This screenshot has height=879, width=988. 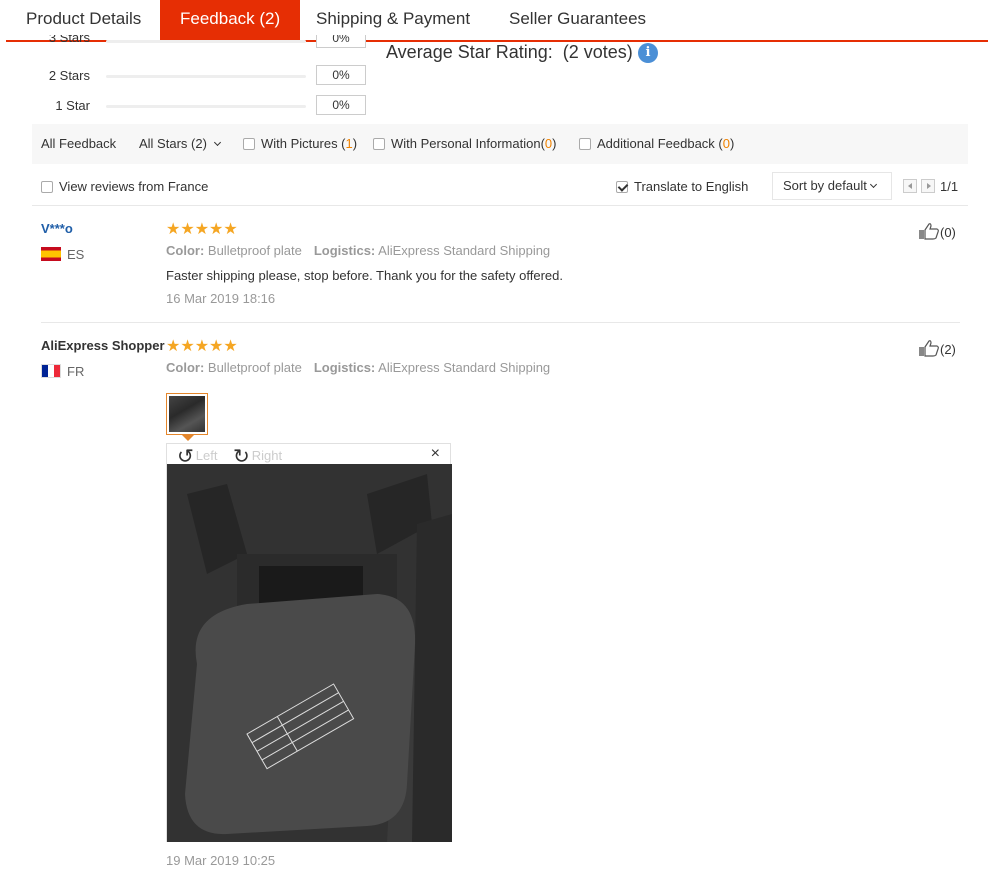 I want to click on page-prev-button, so click(x=910, y=186).